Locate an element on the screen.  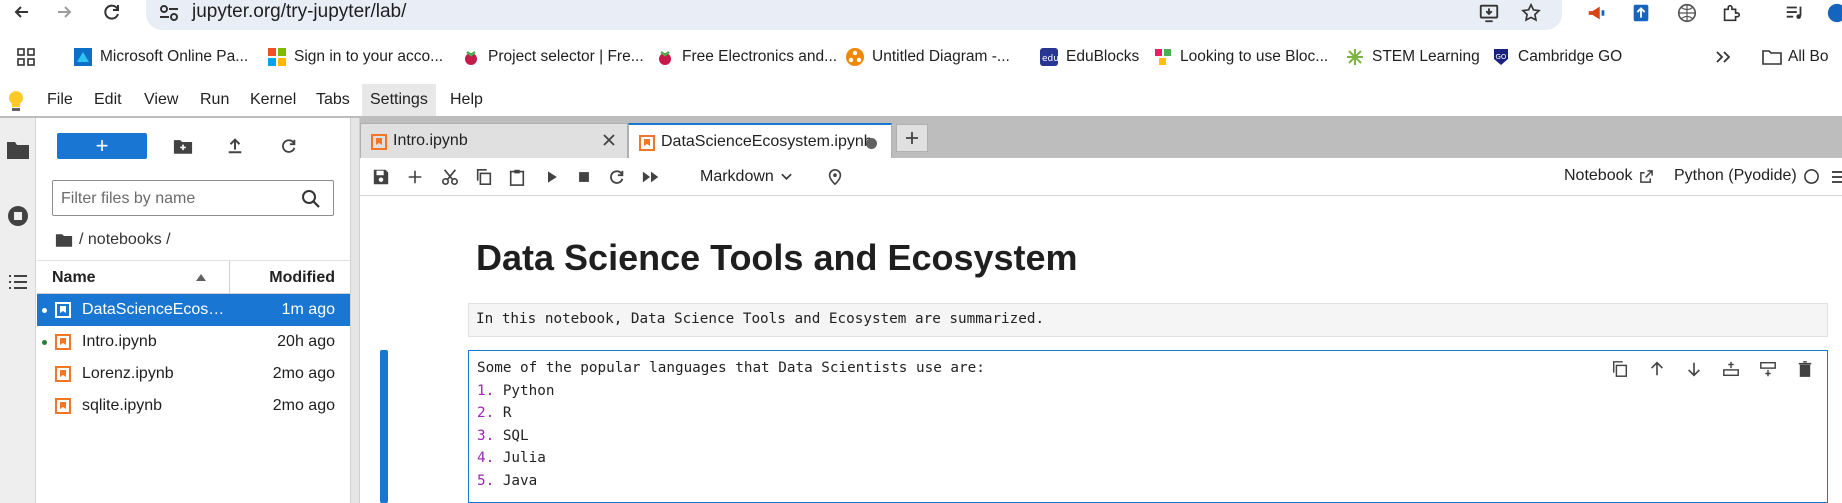
megaphone-icon is located at coordinates (1597, 13).